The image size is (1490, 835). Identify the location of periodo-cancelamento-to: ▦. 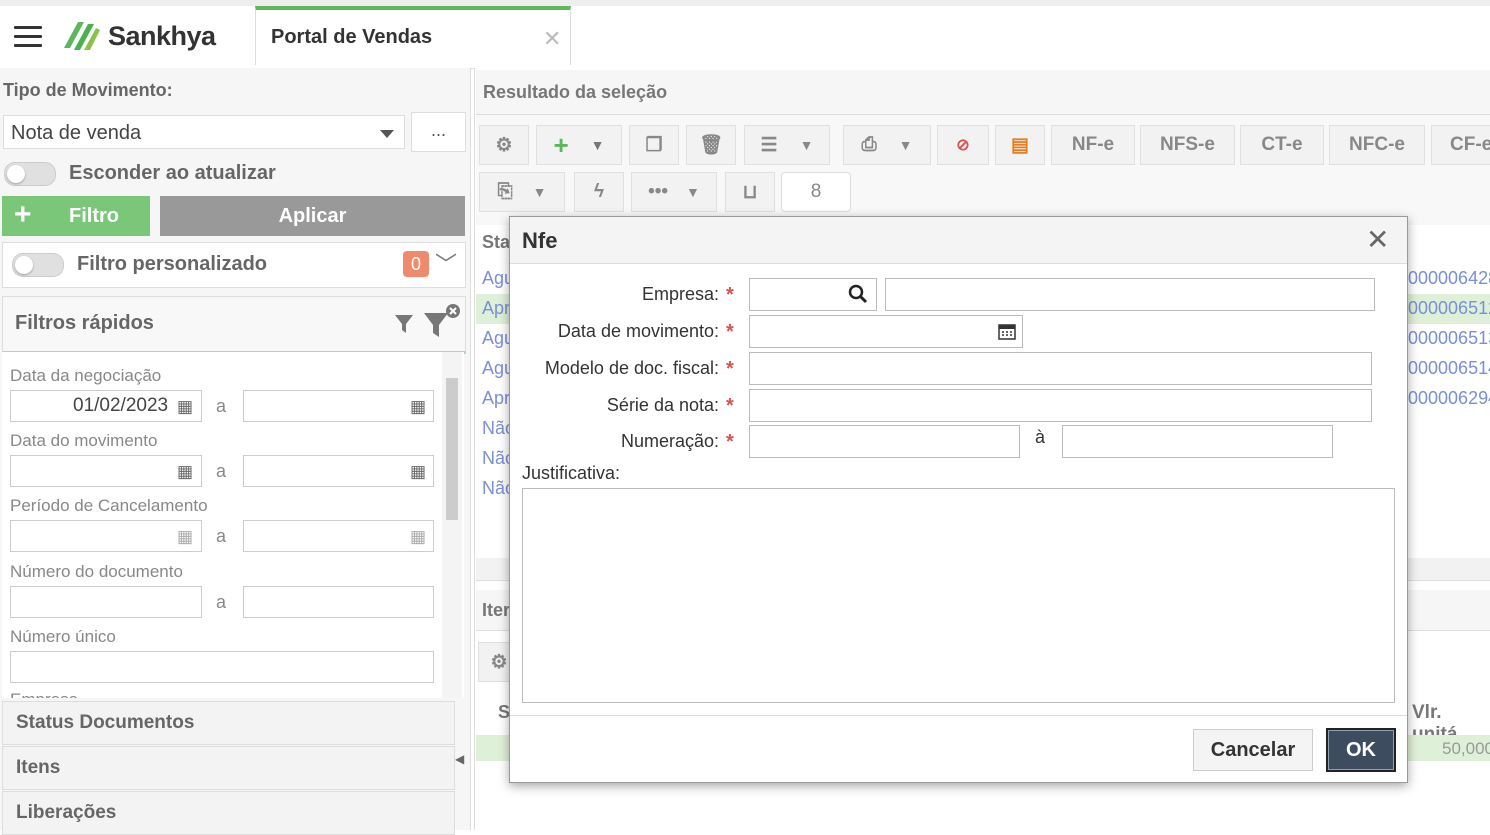
(338, 536).